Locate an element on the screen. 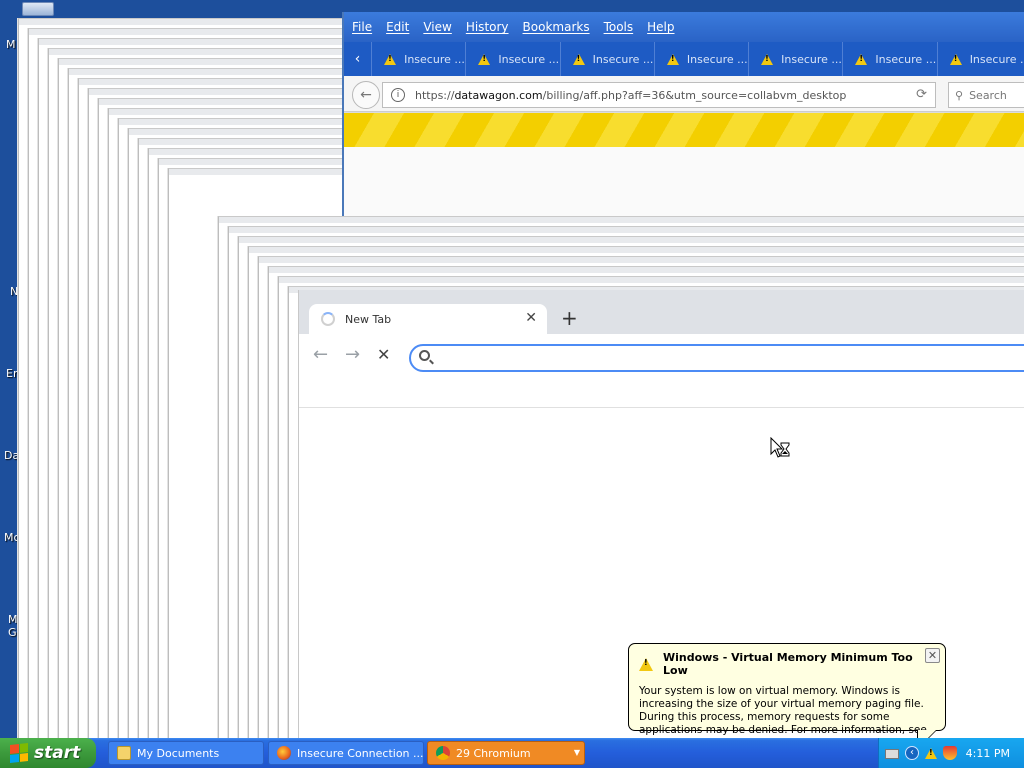 The width and height of the screenshot is (1024, 768). start-label: start is located at coordinates (57, 753).